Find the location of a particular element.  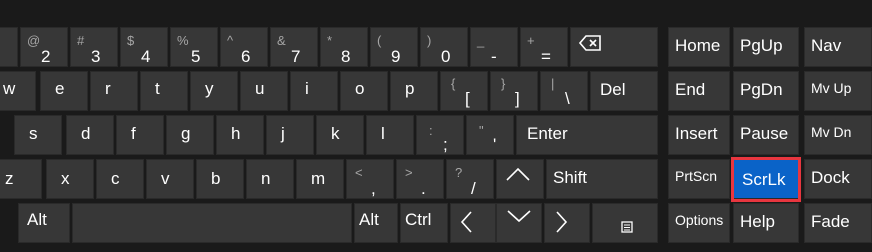

key-equals: + = is located at coordinates (544, 47).